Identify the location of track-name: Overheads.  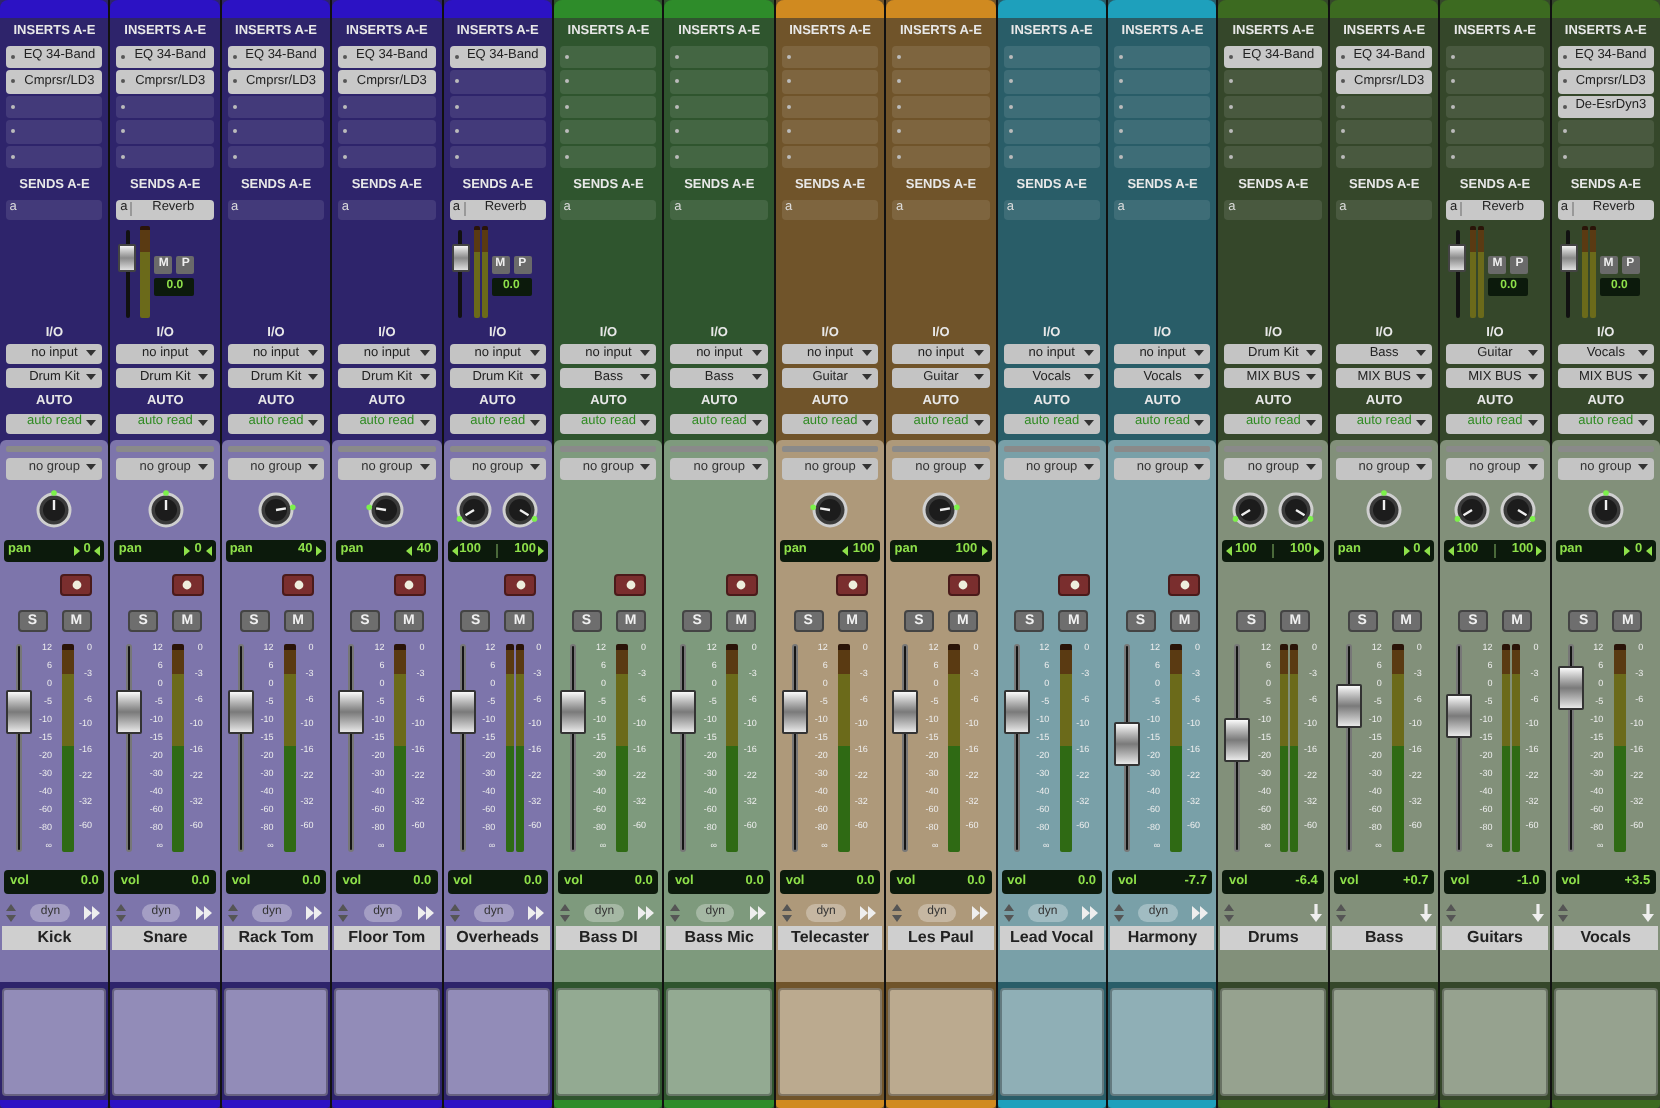
(498, 938).